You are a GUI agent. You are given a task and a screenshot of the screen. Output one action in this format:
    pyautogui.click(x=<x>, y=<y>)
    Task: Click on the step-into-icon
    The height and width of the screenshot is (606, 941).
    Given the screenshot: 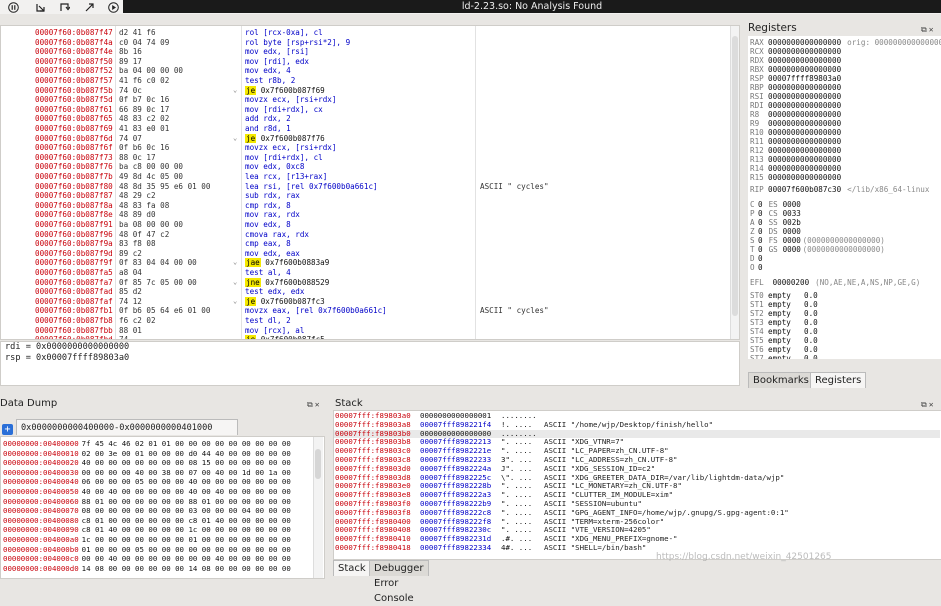 What is the action you would take?
    pyautogui.click(x=40, y=7)
    